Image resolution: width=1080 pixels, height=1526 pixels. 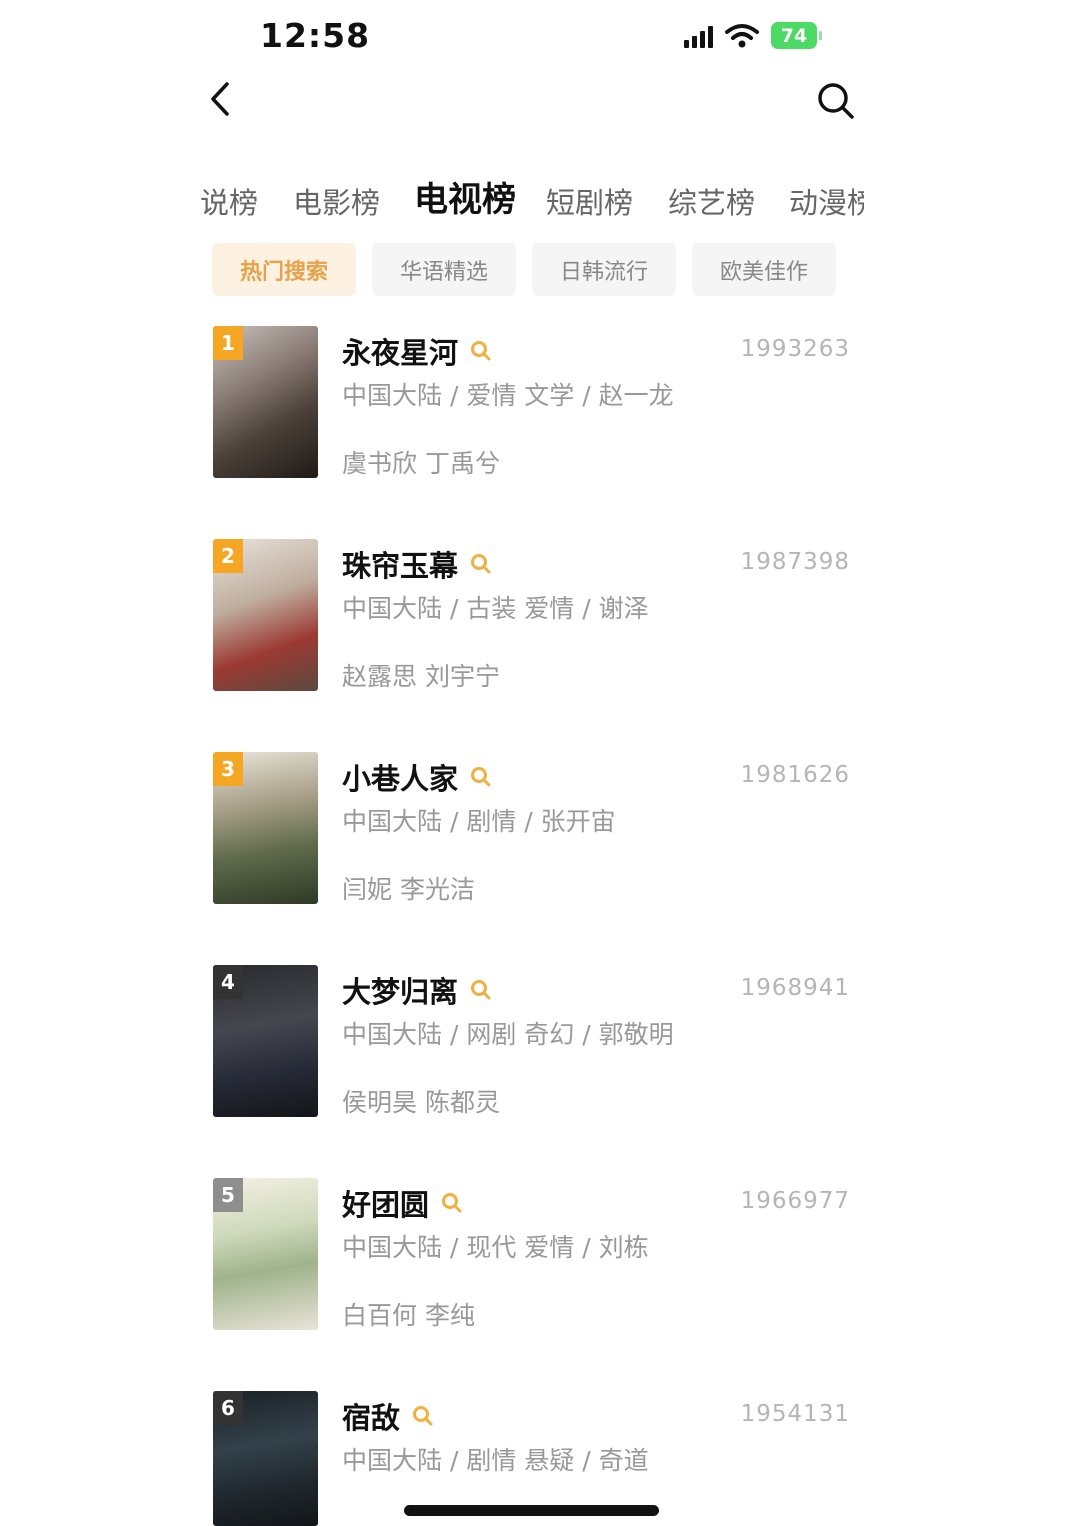 What do you see at coordinates (540, 37) in the screenshot?
I see `status-bar: 12:58 74` at bounding box center [540, 37].